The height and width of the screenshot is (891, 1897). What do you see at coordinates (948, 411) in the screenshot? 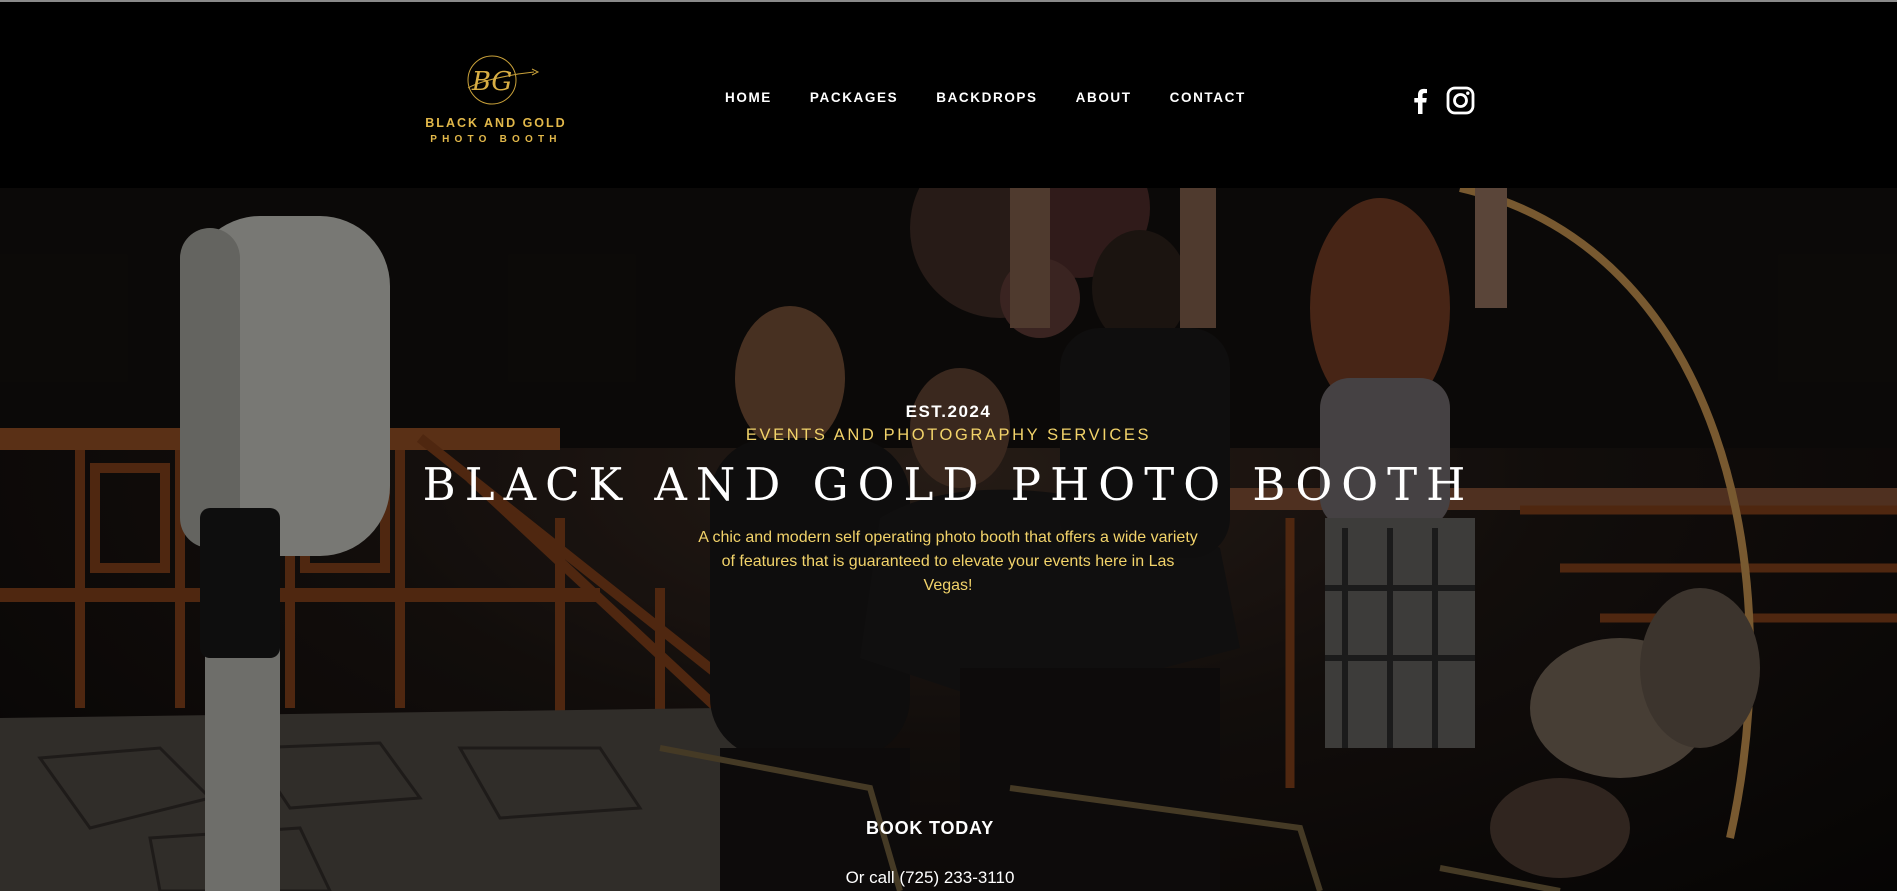
I see `established-label: EST.2024` at bounding box center [948, 411].